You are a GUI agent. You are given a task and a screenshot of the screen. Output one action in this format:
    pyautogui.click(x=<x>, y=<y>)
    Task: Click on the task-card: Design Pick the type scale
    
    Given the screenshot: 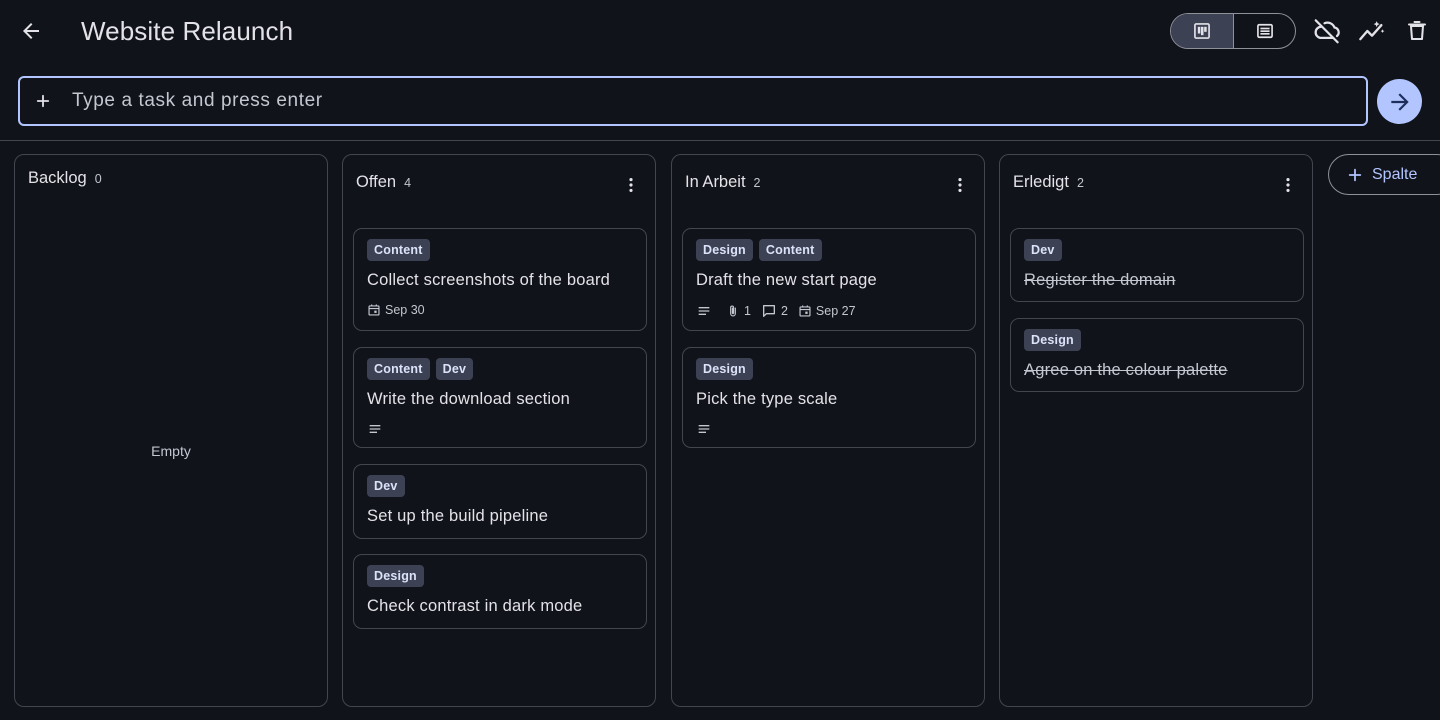 What is the action you would take?
    pyautogui.click(x=829, y=397)
    